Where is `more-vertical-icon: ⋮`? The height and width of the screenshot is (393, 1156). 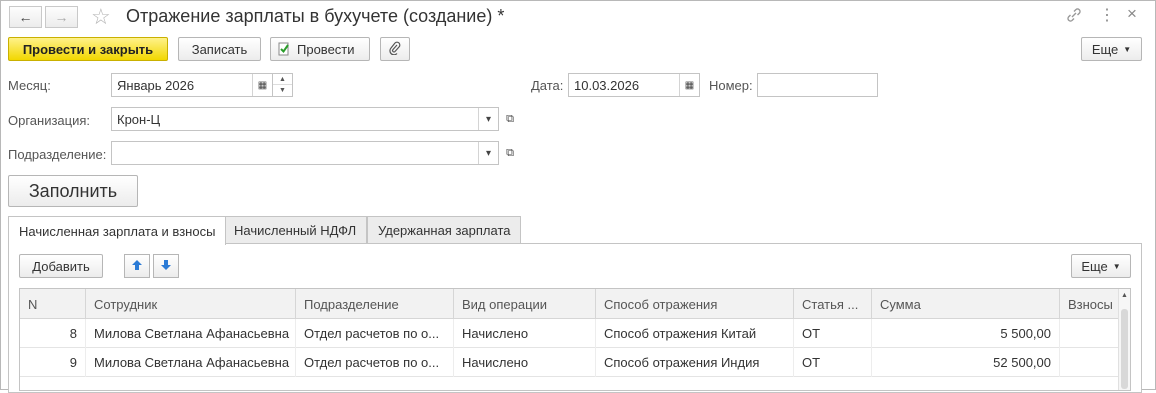
more-vertical-icon: ⋮ is located at coordinates (1107, 15).